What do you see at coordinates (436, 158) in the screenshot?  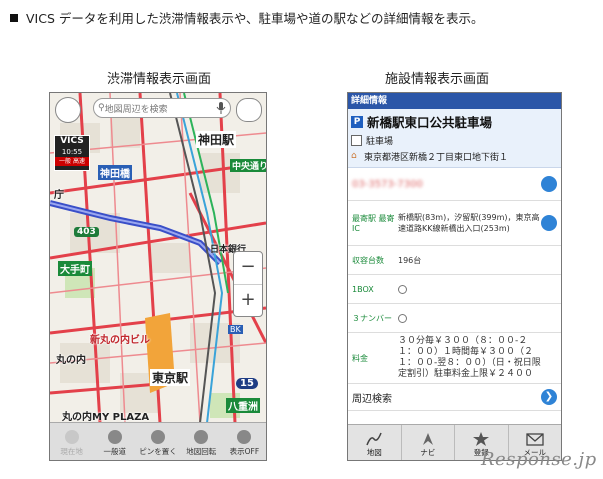 I see `facility-address: 東京都港区新橋２丁目東口地下街１` at bounding box center [436, 158].